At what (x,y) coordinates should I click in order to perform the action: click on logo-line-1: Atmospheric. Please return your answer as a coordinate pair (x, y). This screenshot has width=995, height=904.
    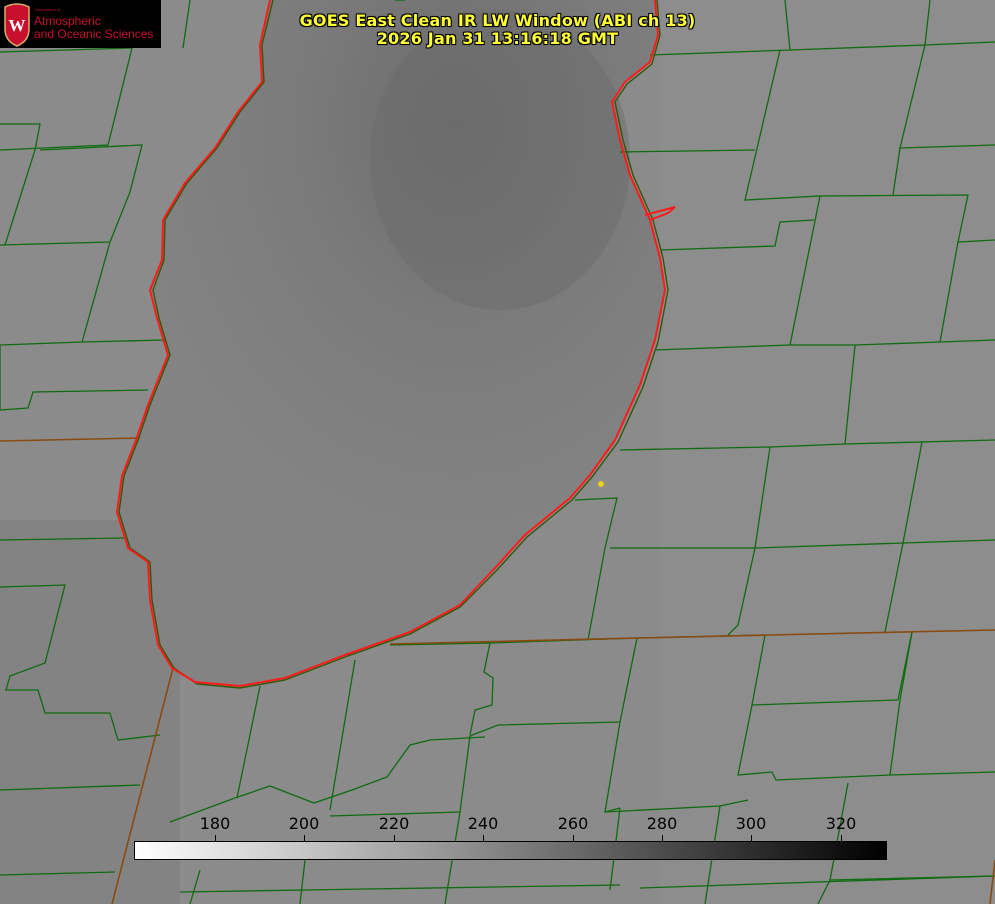
    Looking at the image, I should click on (67, 21).